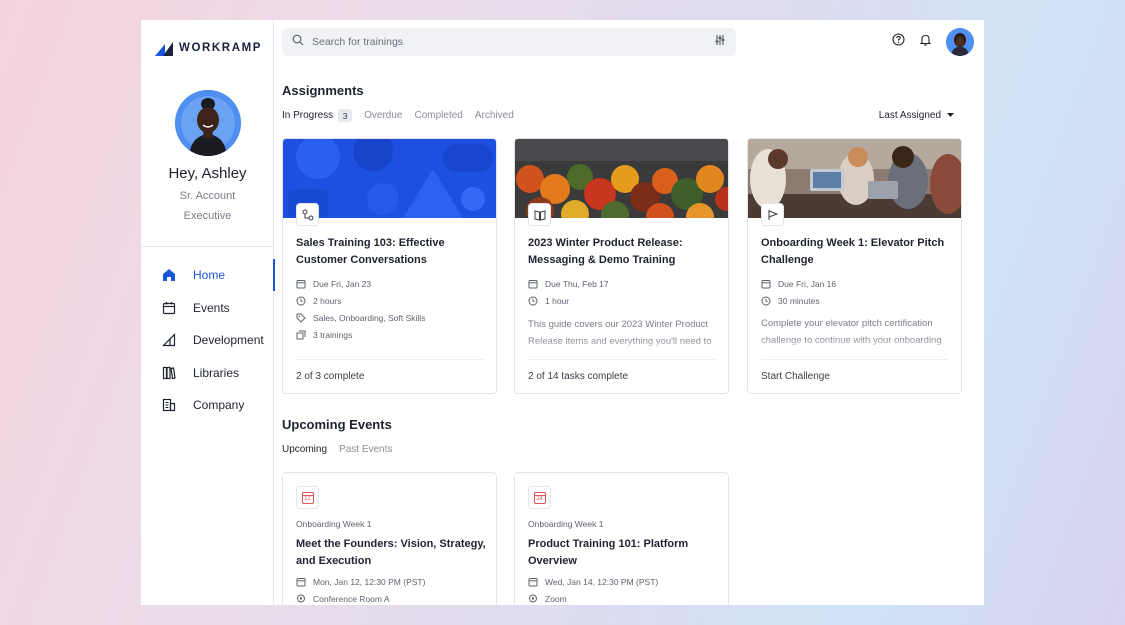  What do you see at coordinates (925, 42) in the screenshot?
I see `bell-icon` at bounding box center [925, 42].